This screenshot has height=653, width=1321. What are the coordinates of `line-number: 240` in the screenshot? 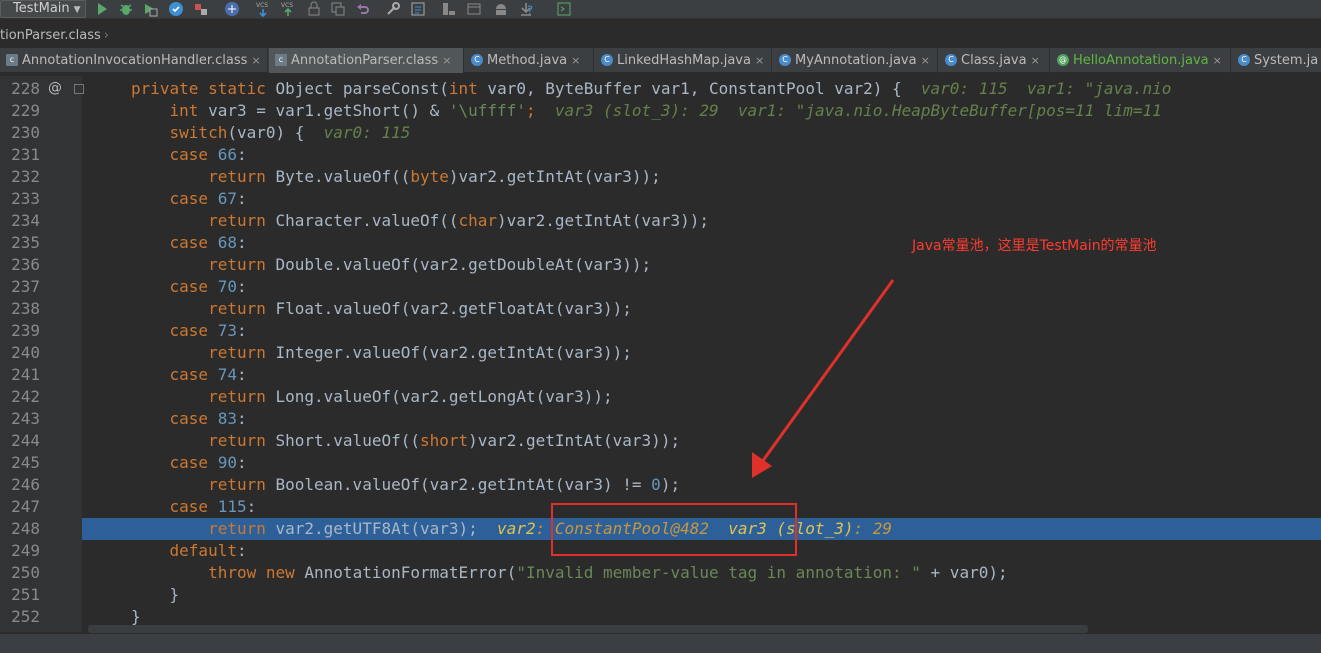 It's located at (25, 352).